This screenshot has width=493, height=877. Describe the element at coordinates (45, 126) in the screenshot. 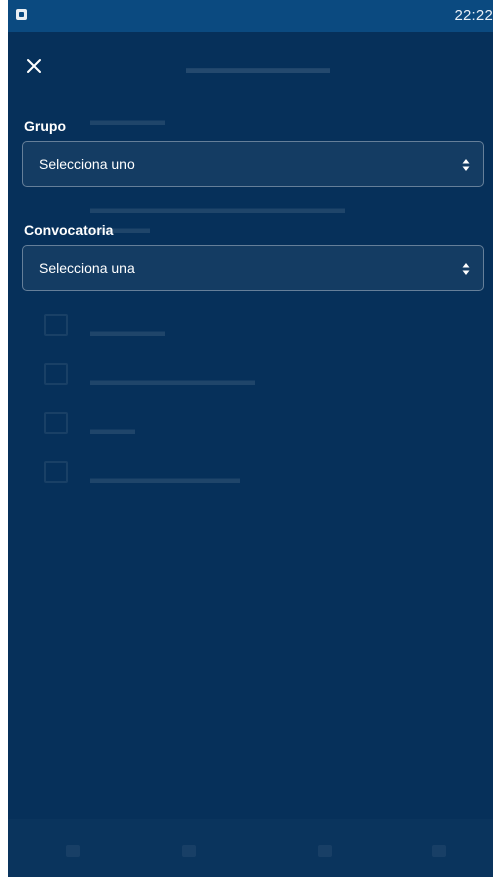

I see `group-label: Grupo` at that location.